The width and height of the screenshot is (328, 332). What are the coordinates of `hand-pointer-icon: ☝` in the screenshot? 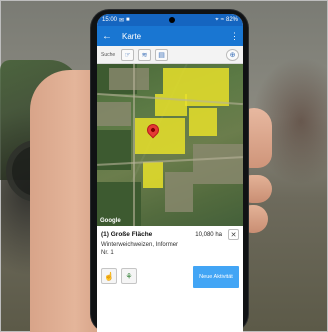 It's located at (109, 276).